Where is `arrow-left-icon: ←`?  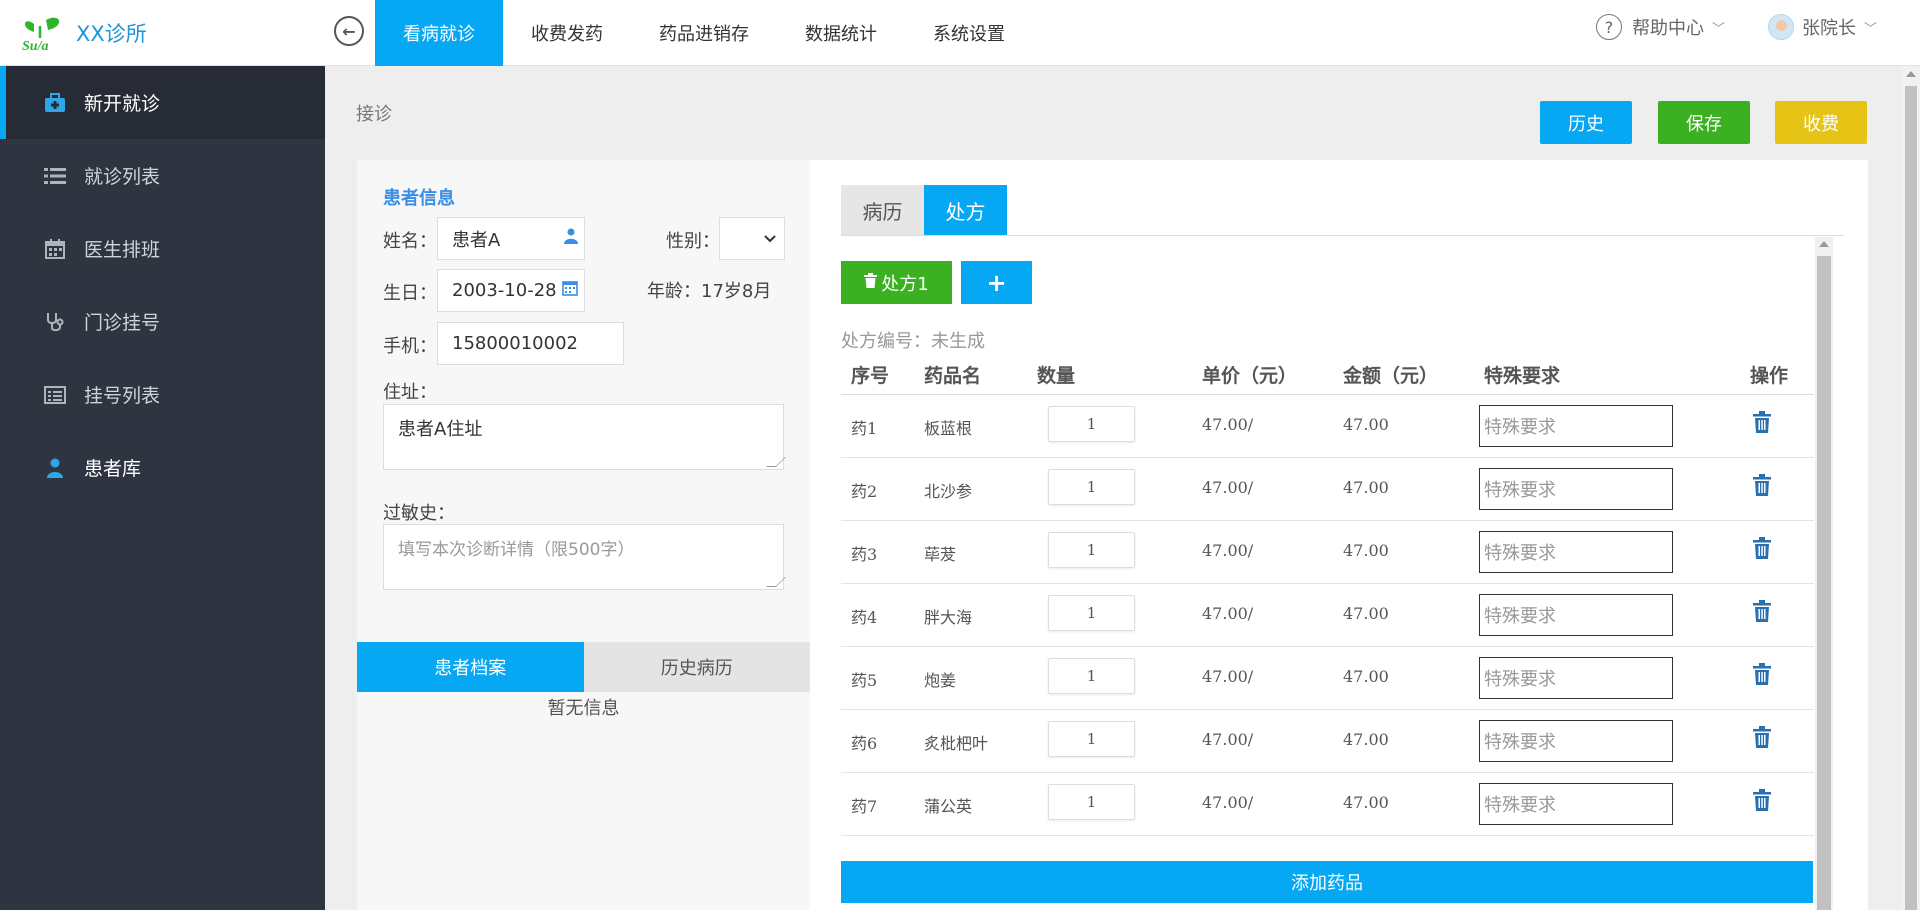 arrow-left-icon: ← is located at coordinates (349, 31).